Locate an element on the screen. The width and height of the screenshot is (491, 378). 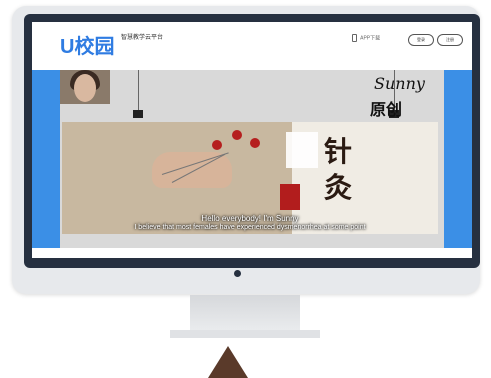
monitor-base is located at coordinates (245, 334).